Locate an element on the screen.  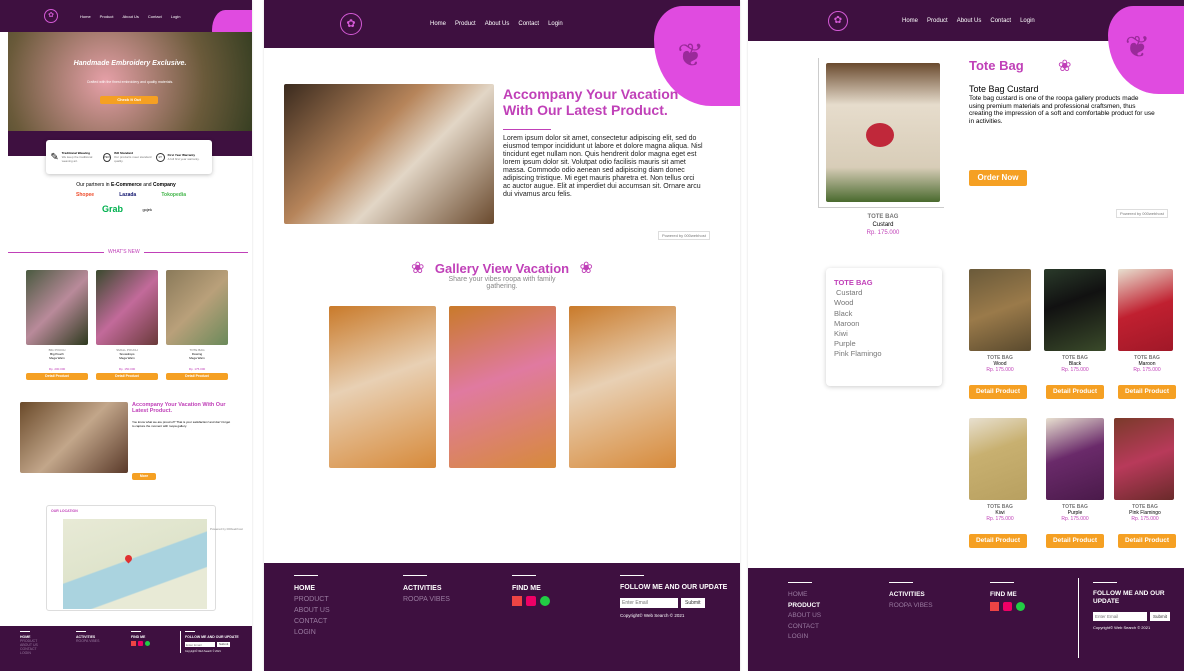
product-image-black is located at coordinates (1075, 310).